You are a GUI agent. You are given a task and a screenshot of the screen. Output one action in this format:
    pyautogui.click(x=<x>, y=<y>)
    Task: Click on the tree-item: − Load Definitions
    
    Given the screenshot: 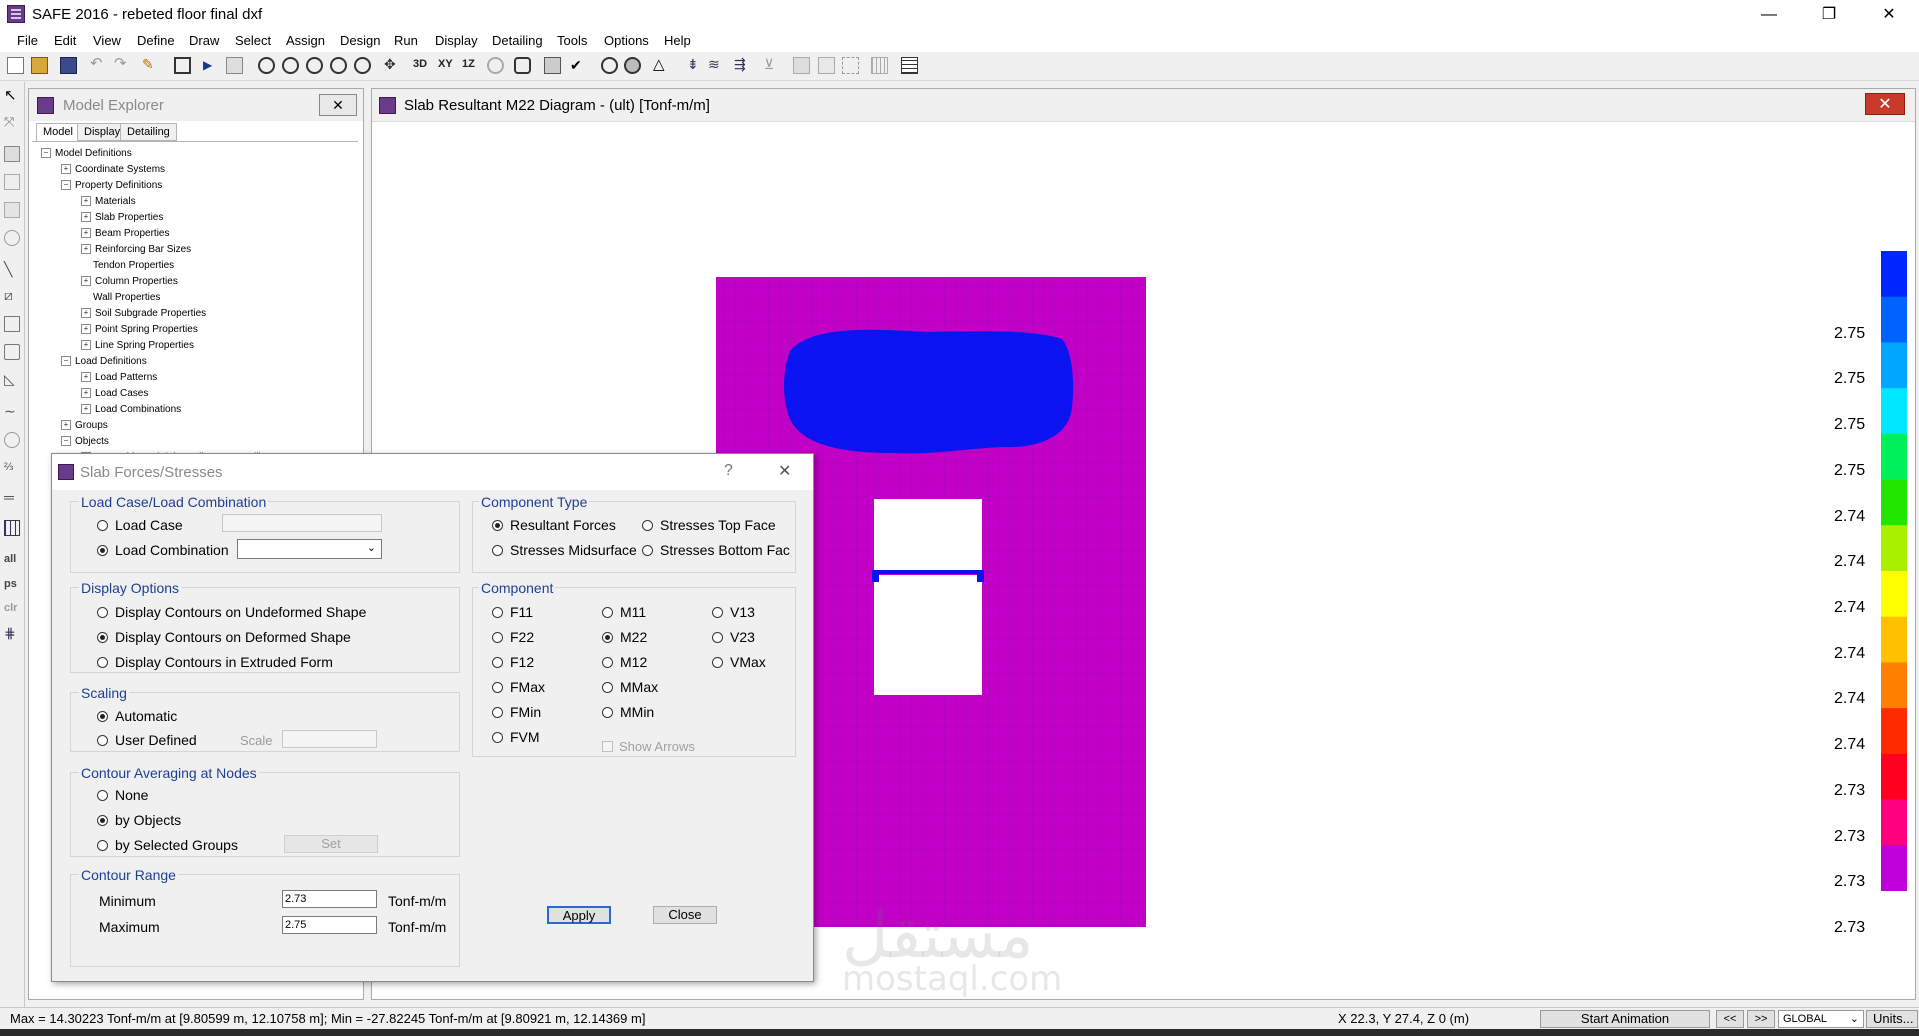 What is the action you would take?
    pyautogui.click(x=104, y=361)
    